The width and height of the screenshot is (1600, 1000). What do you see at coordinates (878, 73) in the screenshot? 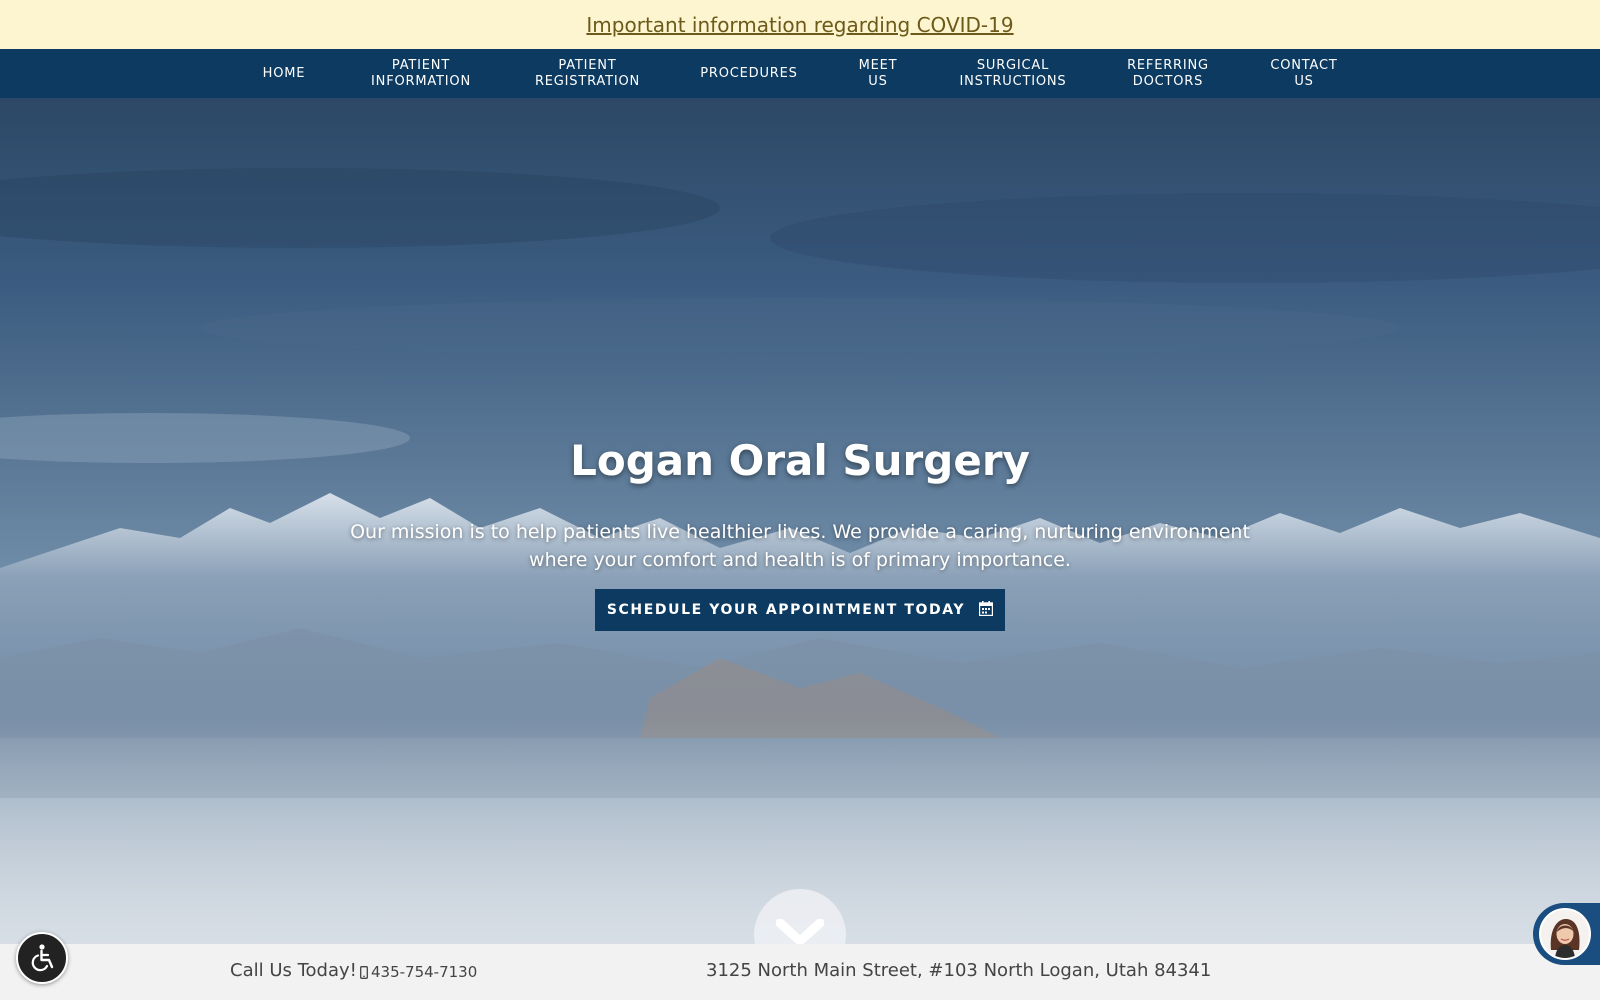
I see `nav-item-meet-us: MEET US` at bounding box center [878, 73].